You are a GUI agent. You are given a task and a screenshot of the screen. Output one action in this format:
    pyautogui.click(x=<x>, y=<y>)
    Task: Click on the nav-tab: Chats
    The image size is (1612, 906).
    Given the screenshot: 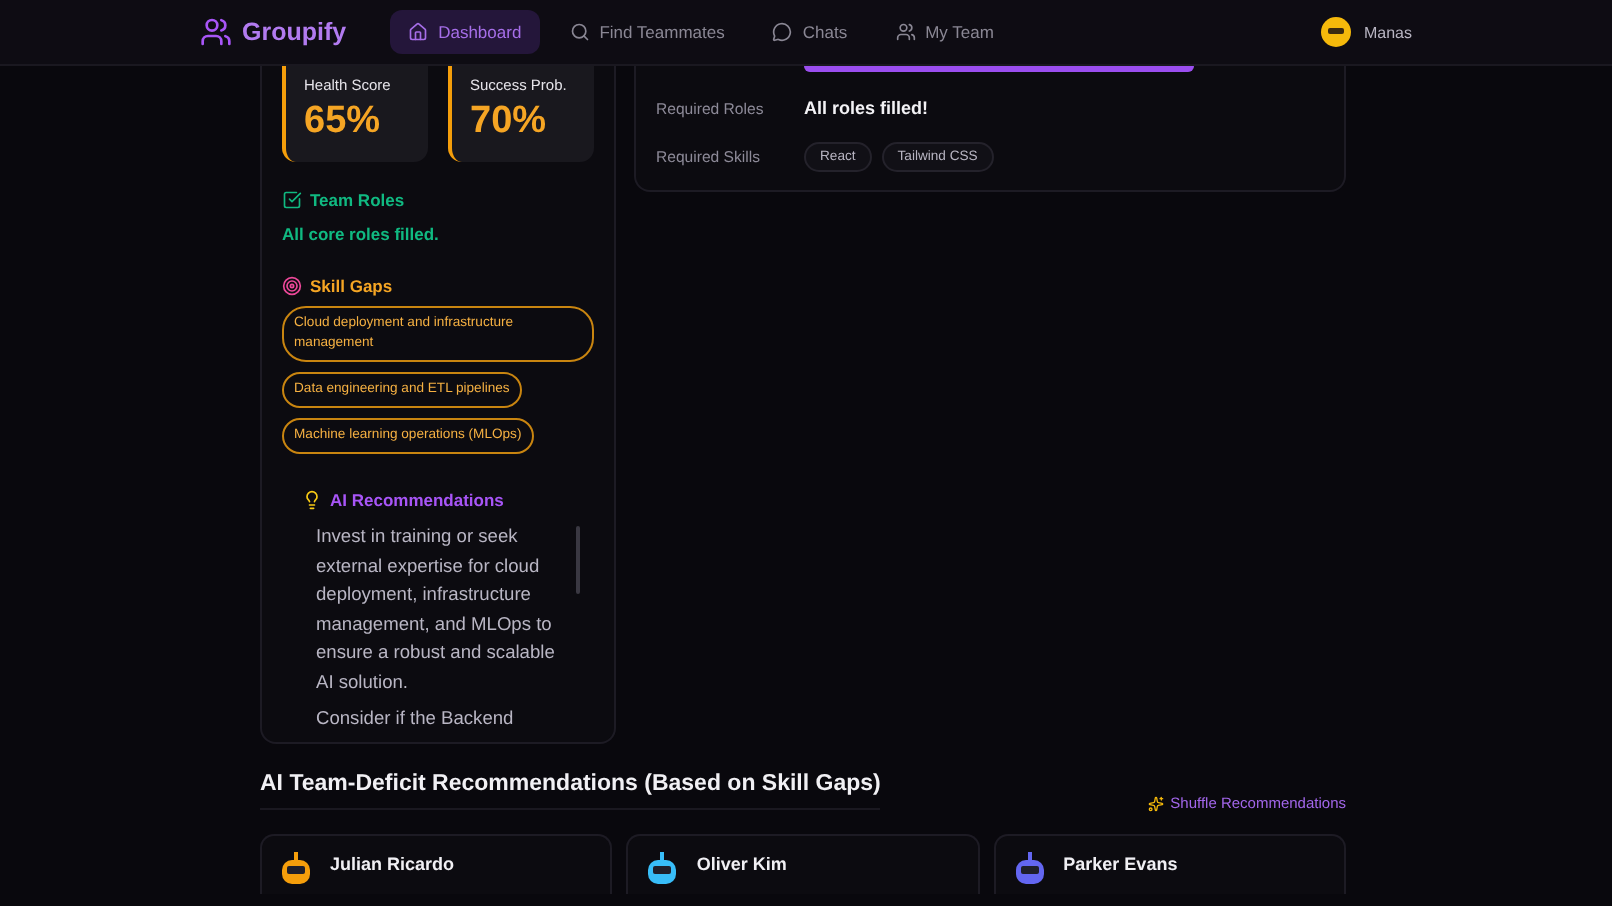 What is the action you would take?
    pyautogui.click(x=810, y=32)
    